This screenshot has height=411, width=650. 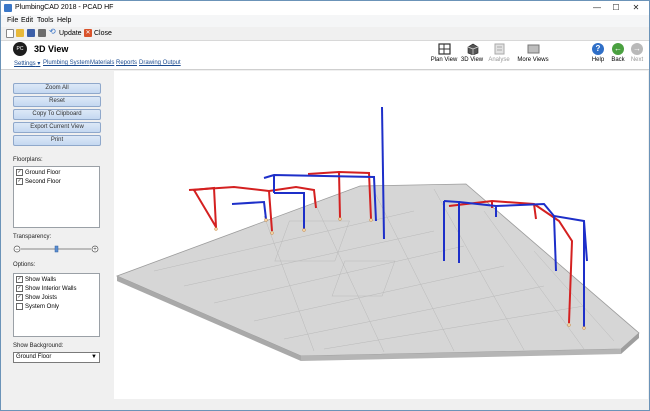 I want to click on copy-to-clipboard-button: Copy To Clipboard, so click(x=57, y=114).